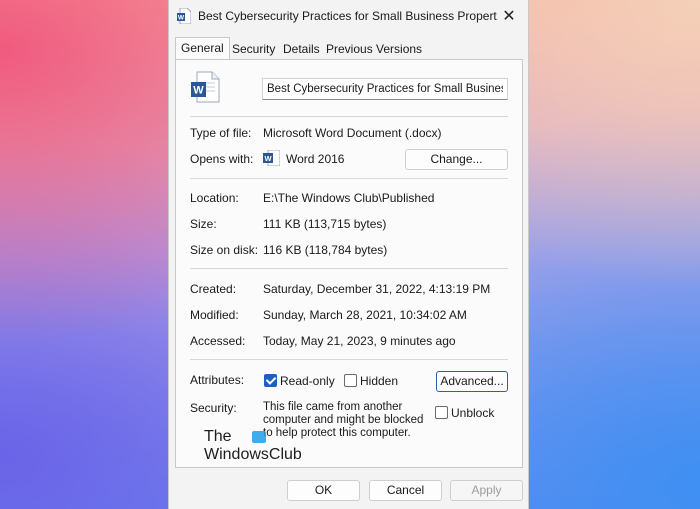 This screenshot has width=700, height=509. I want to click on ok-button: OK, so click(323, 490).